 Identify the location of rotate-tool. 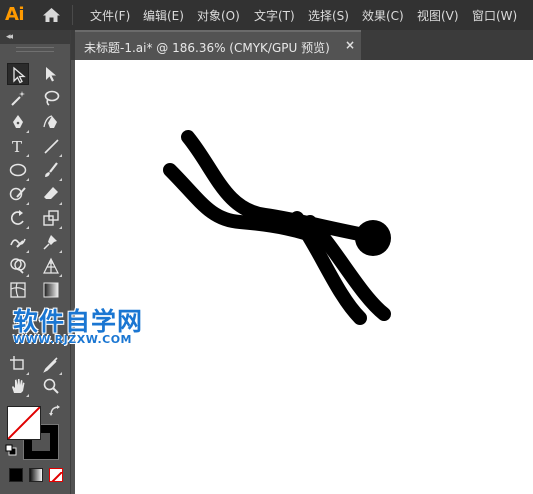
(18, 218).